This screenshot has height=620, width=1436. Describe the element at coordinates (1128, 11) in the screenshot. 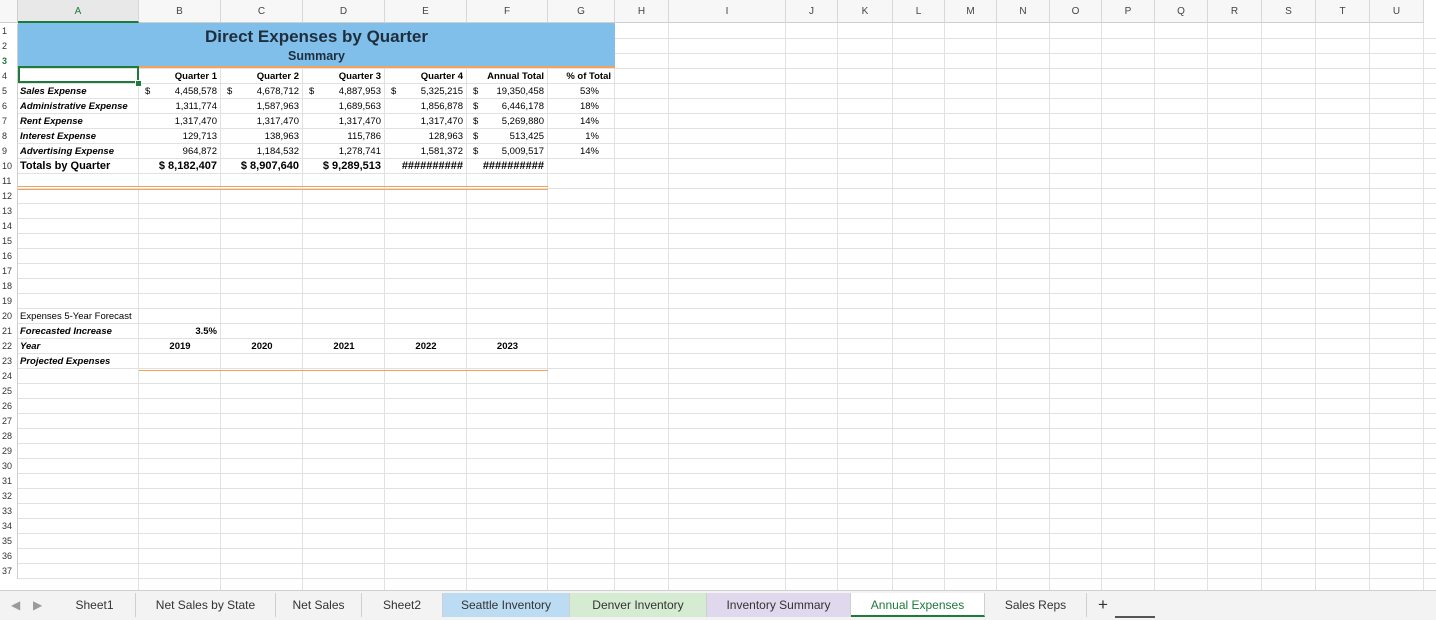

I see `column-header-p: P` at that location.